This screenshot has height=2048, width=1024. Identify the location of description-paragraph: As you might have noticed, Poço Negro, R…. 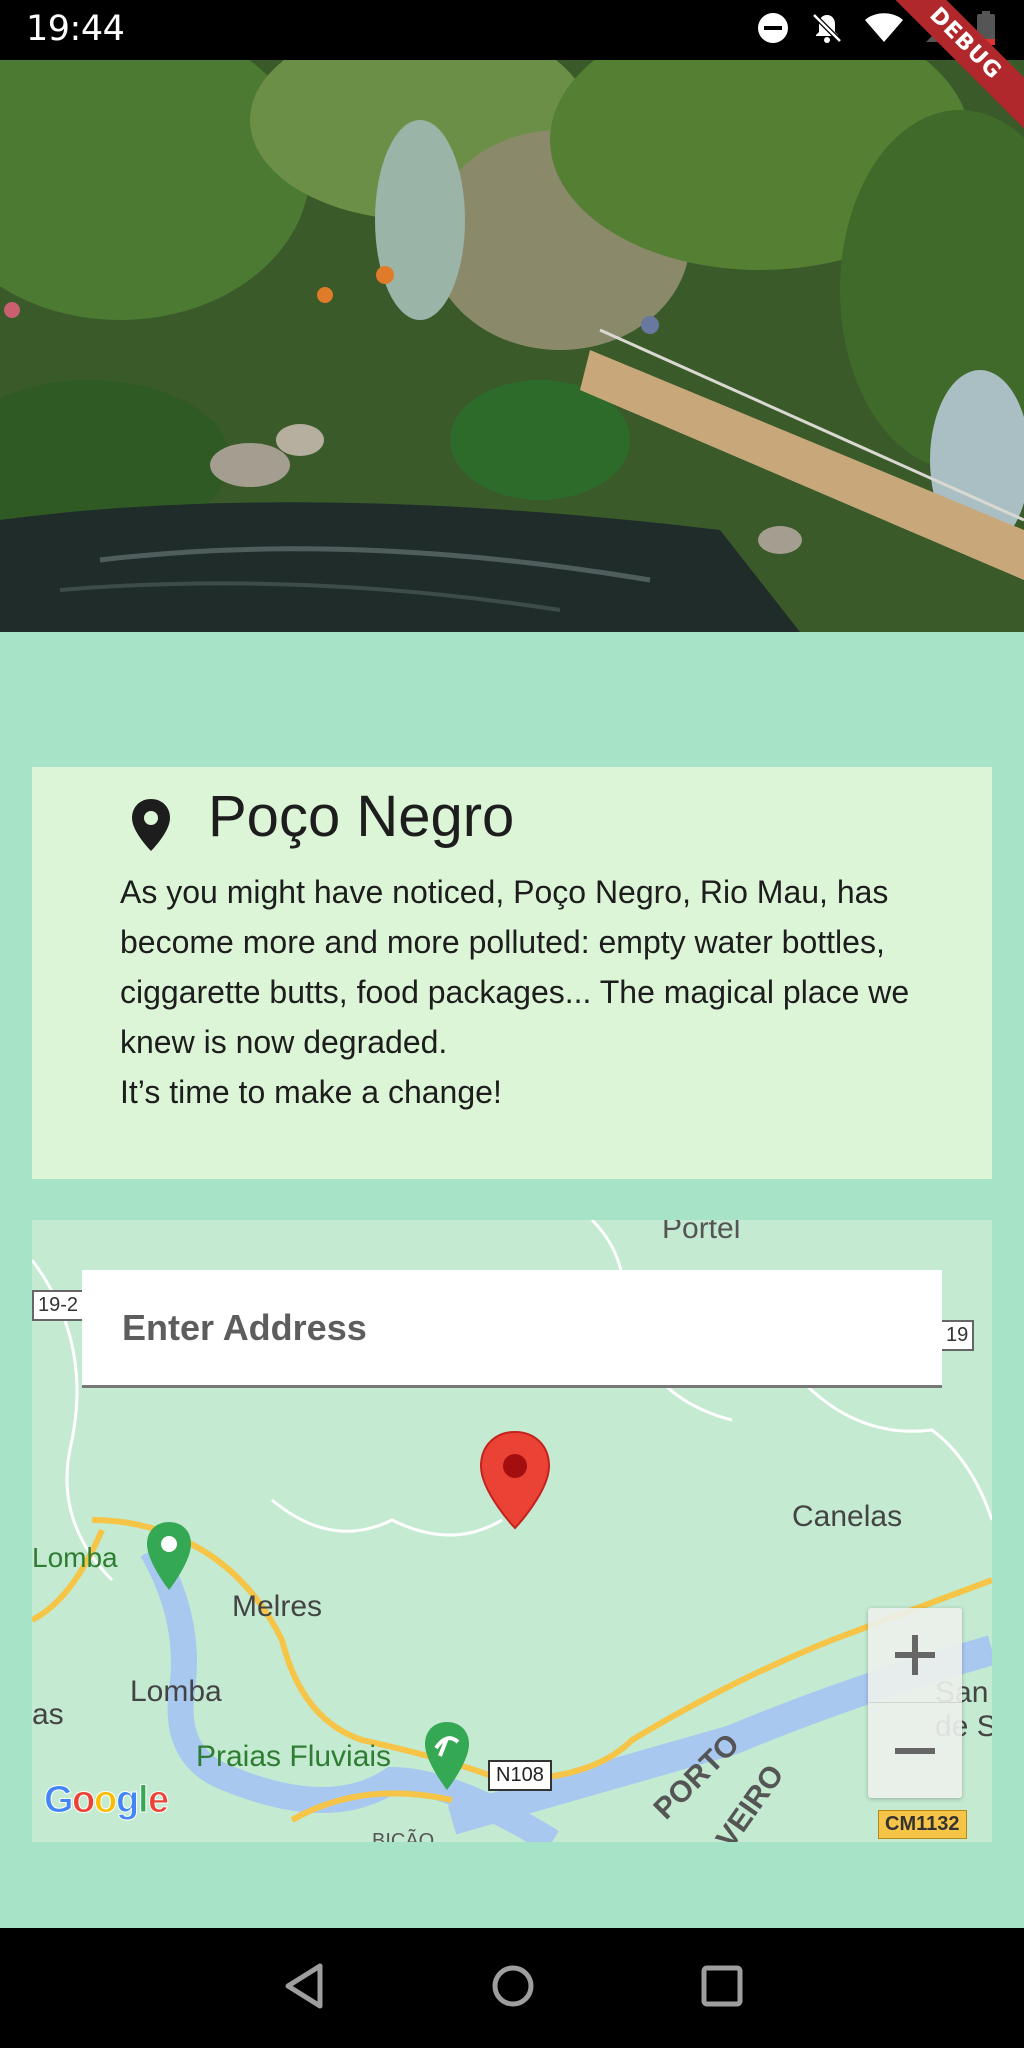
(515, 967).